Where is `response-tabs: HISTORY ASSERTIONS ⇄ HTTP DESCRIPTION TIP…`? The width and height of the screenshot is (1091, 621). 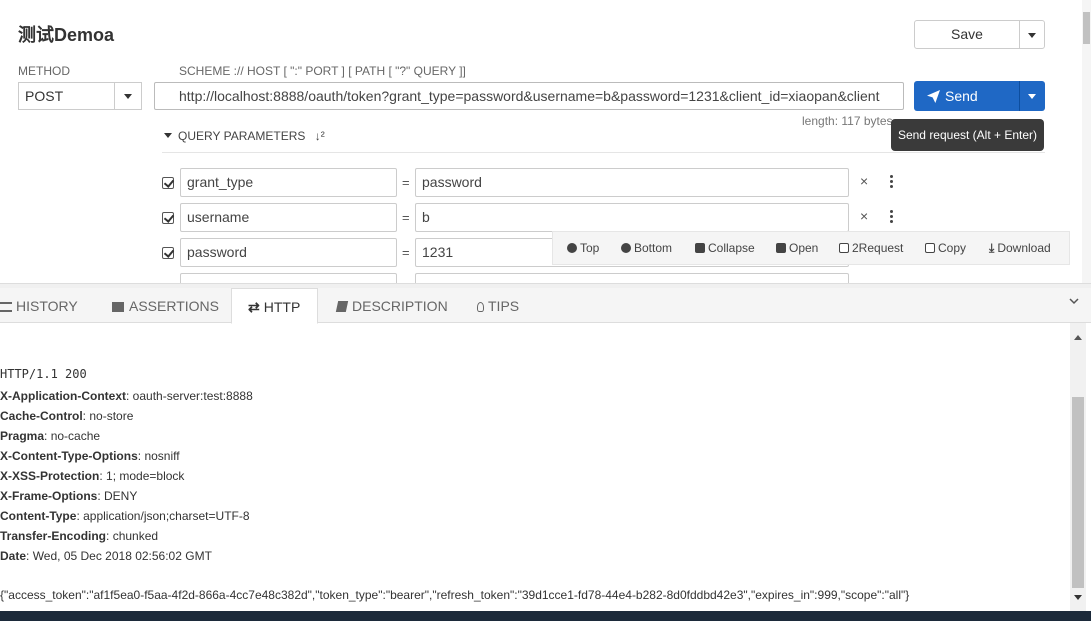 response-tabs: HISTORY ASSERTIONS ⇄ HTTP DESCRIPTION TIP… is located at coordinates (545, 306).